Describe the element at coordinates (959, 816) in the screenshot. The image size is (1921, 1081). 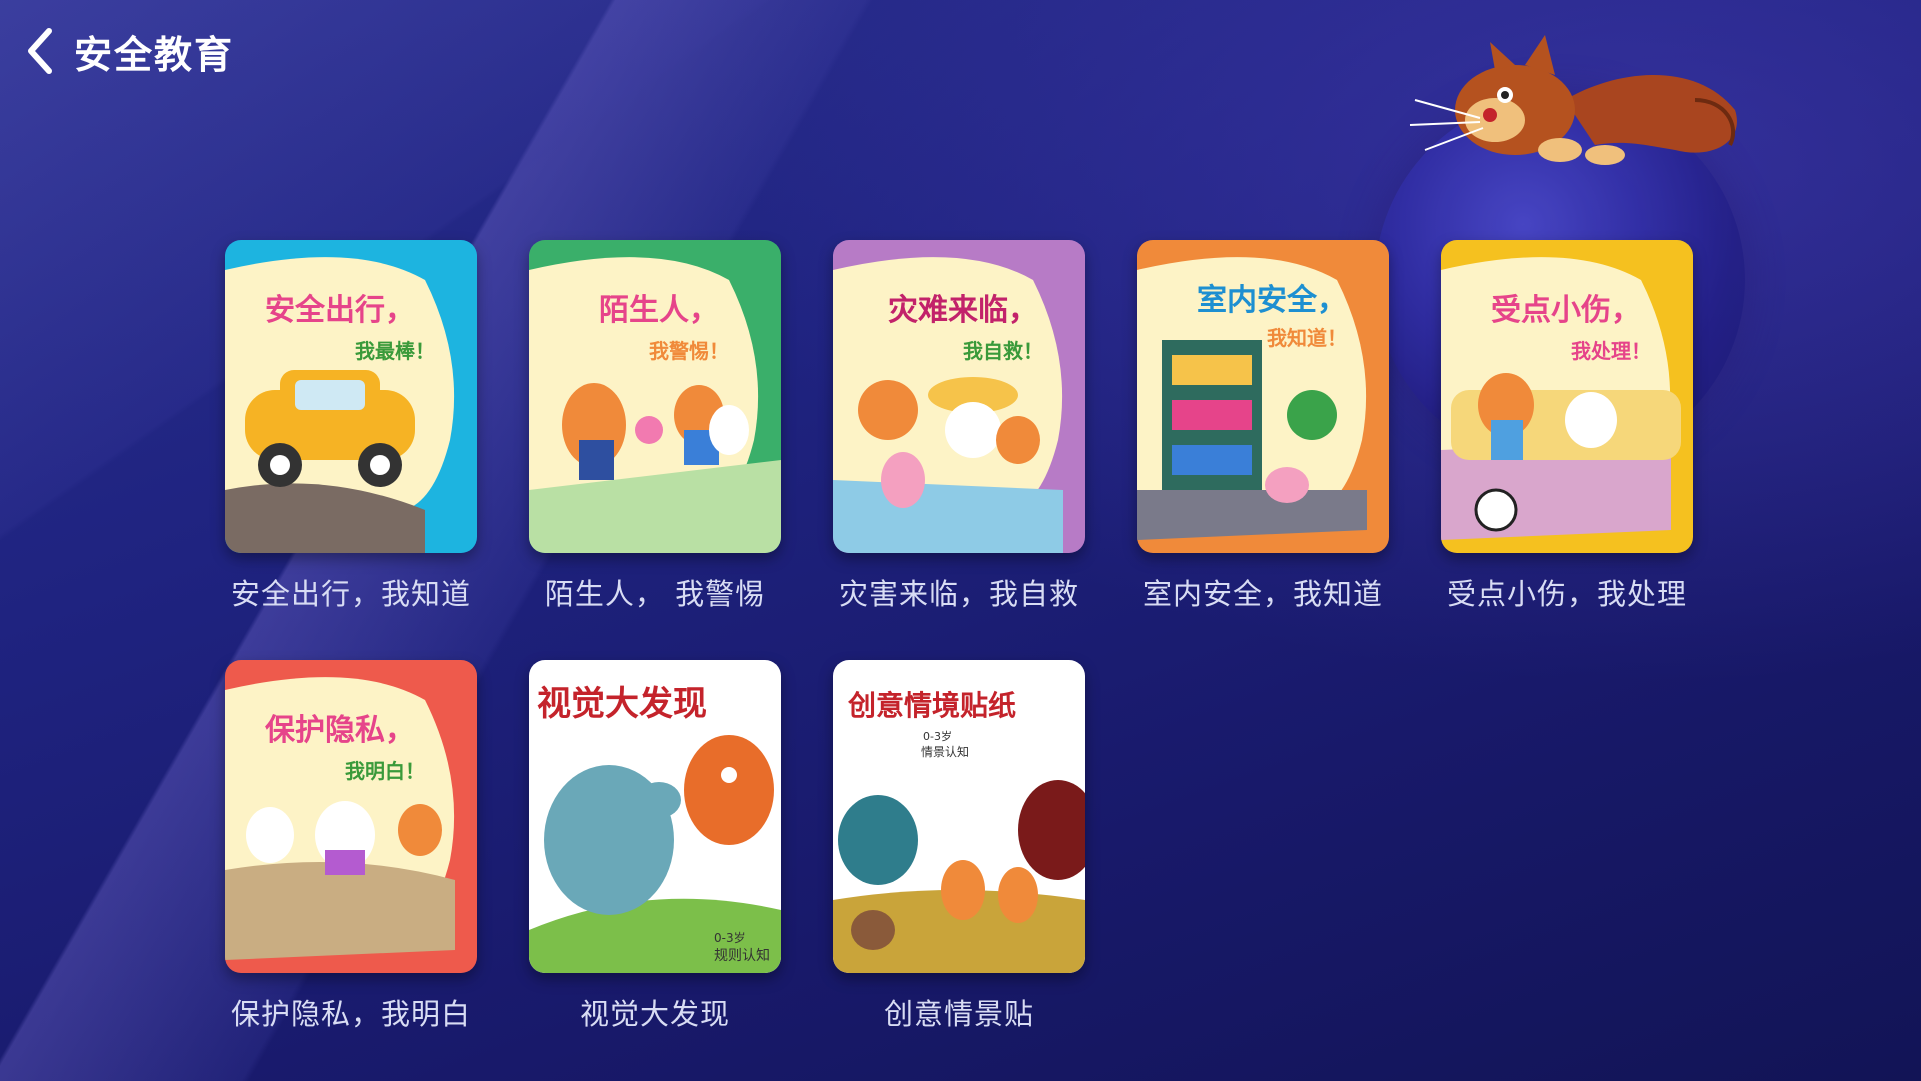
I see `book-cover: 创意情境贴纸 0-3岁 情景认知` at that location.